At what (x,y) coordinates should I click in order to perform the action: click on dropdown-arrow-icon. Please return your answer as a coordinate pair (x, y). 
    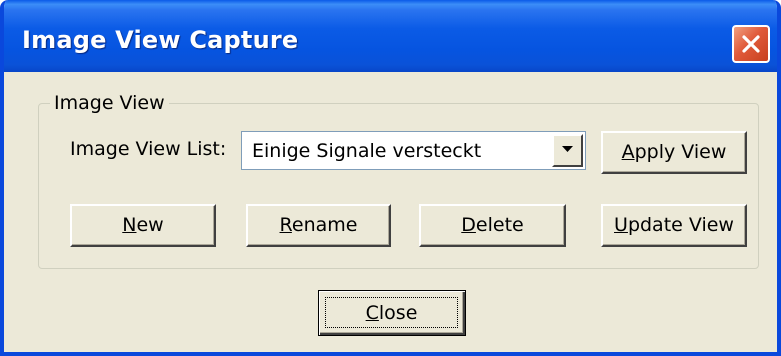
    Looking at the image, I should click on (567, 149).